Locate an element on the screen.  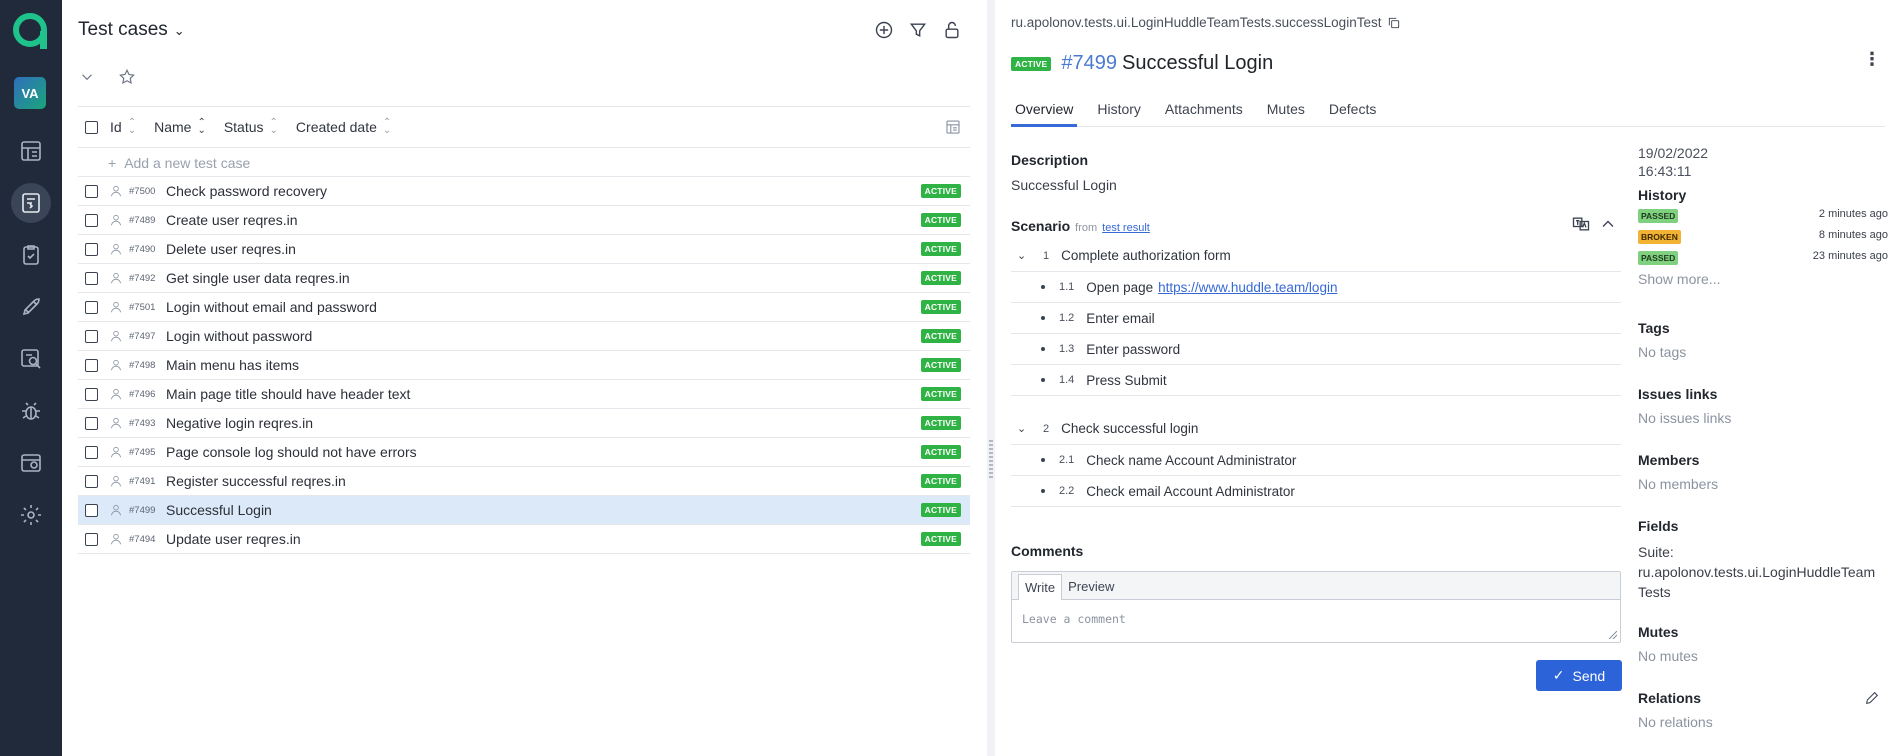
collapse-chevron-icon is located at coordinates (87, 77).